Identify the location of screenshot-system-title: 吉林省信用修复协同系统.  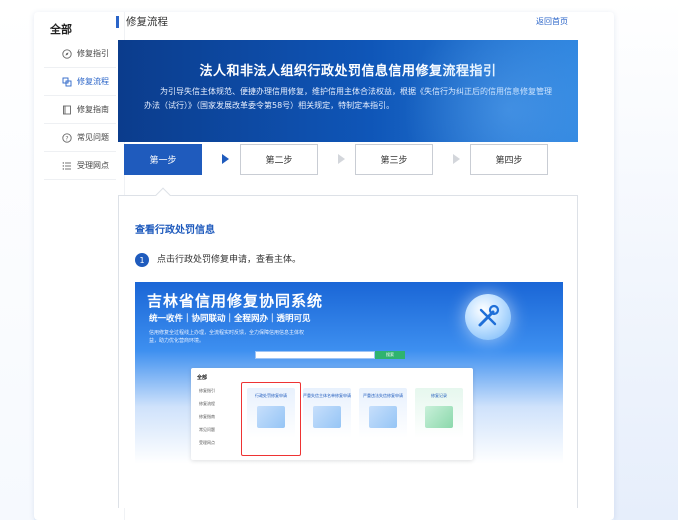
(235, 301).